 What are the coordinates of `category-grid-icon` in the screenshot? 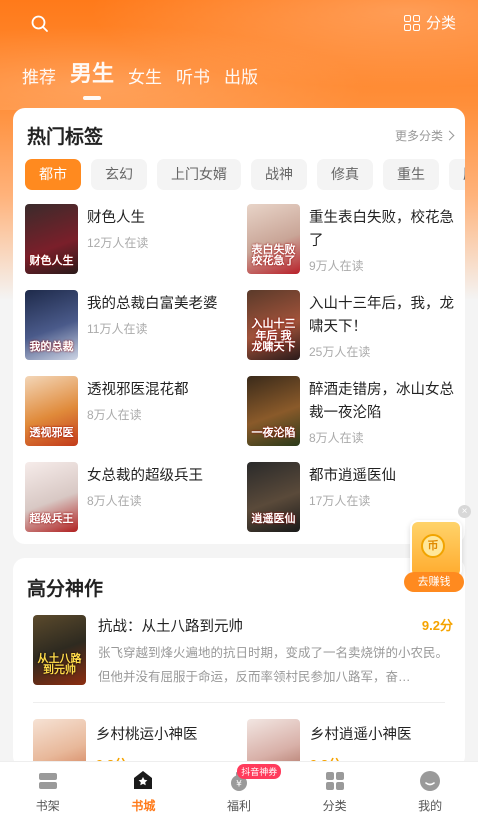 It's located at (334, 781).